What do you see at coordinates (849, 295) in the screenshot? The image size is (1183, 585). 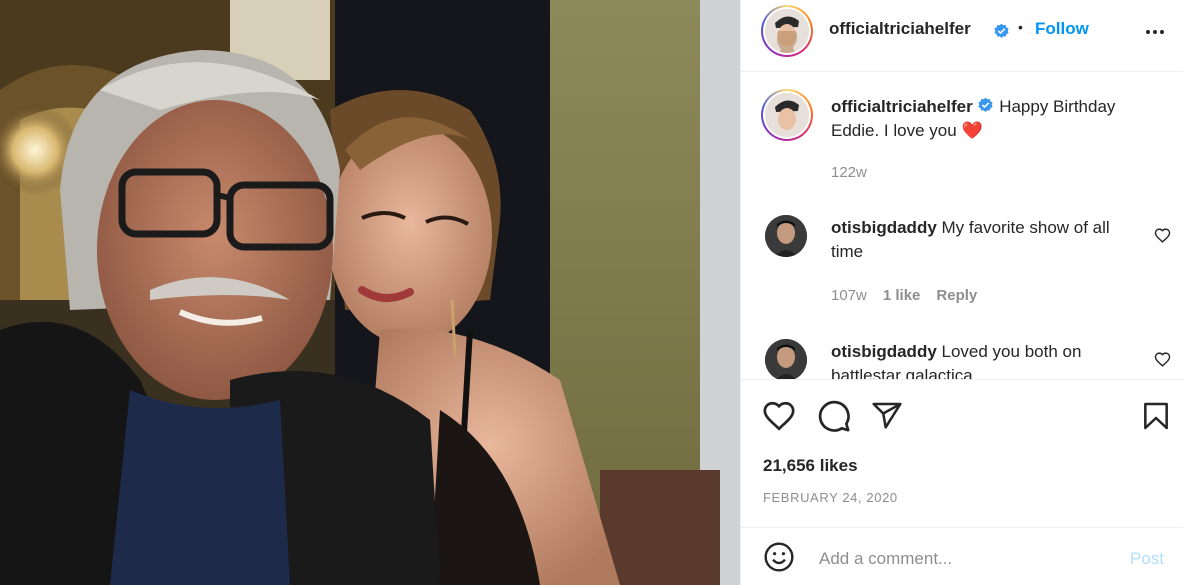 I see `comment-age: 107w` at bounding box center [849, 295].